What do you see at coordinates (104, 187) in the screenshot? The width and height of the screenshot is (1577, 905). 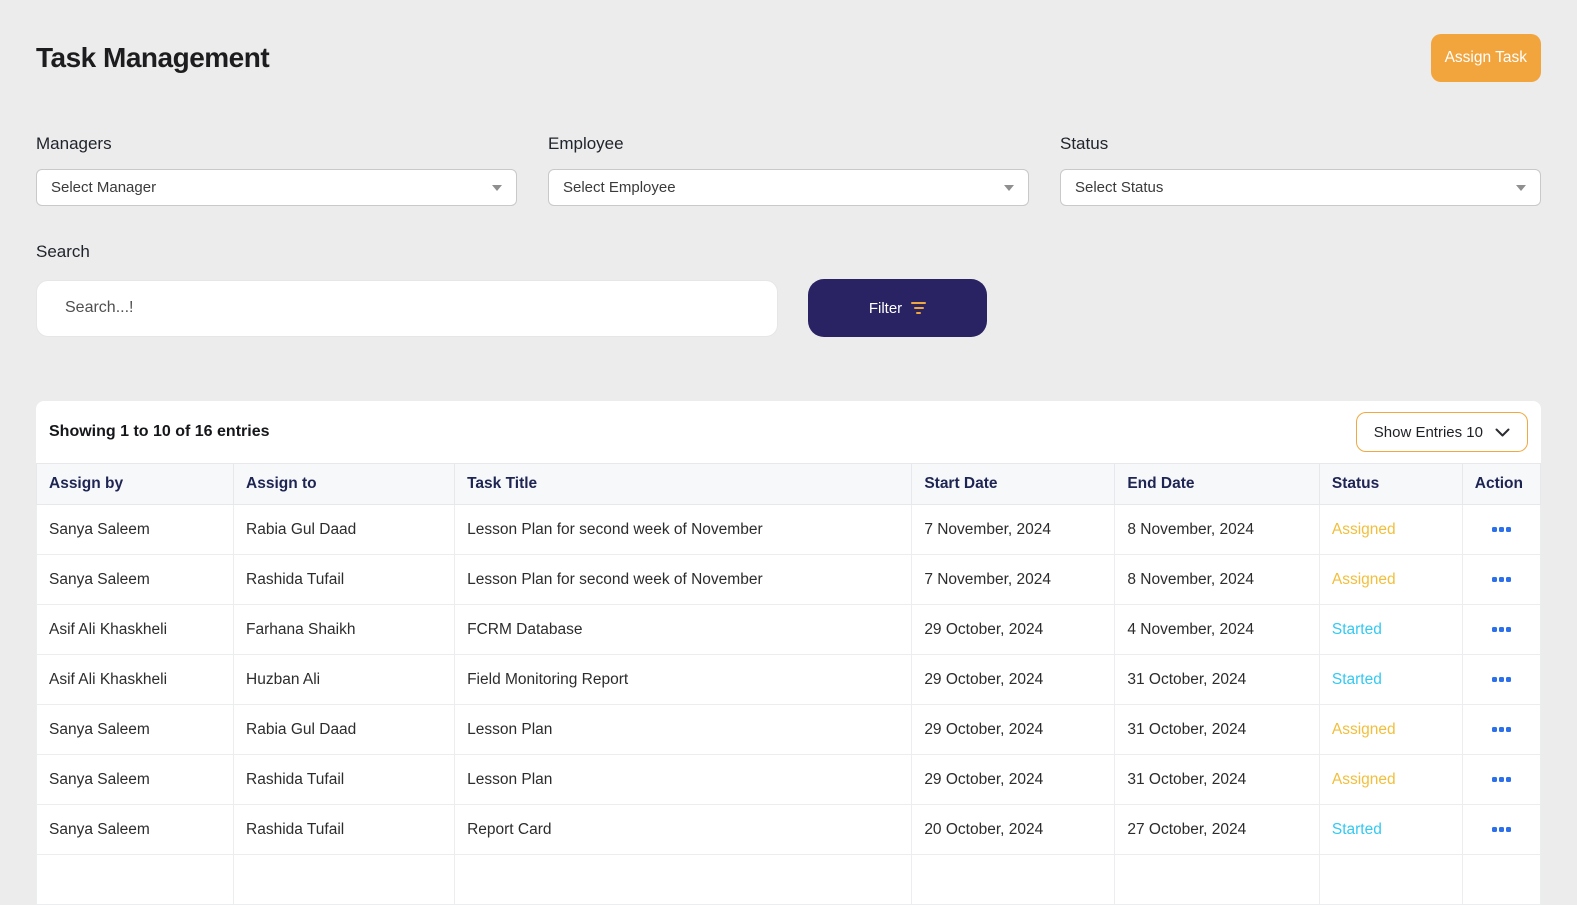 I see `manager-select-value: Select Manager` at bounding box center [104, 187].